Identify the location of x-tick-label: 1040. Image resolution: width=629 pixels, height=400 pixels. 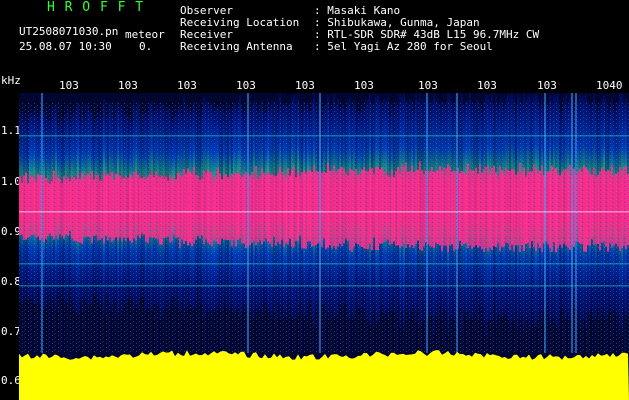
(609, 85).